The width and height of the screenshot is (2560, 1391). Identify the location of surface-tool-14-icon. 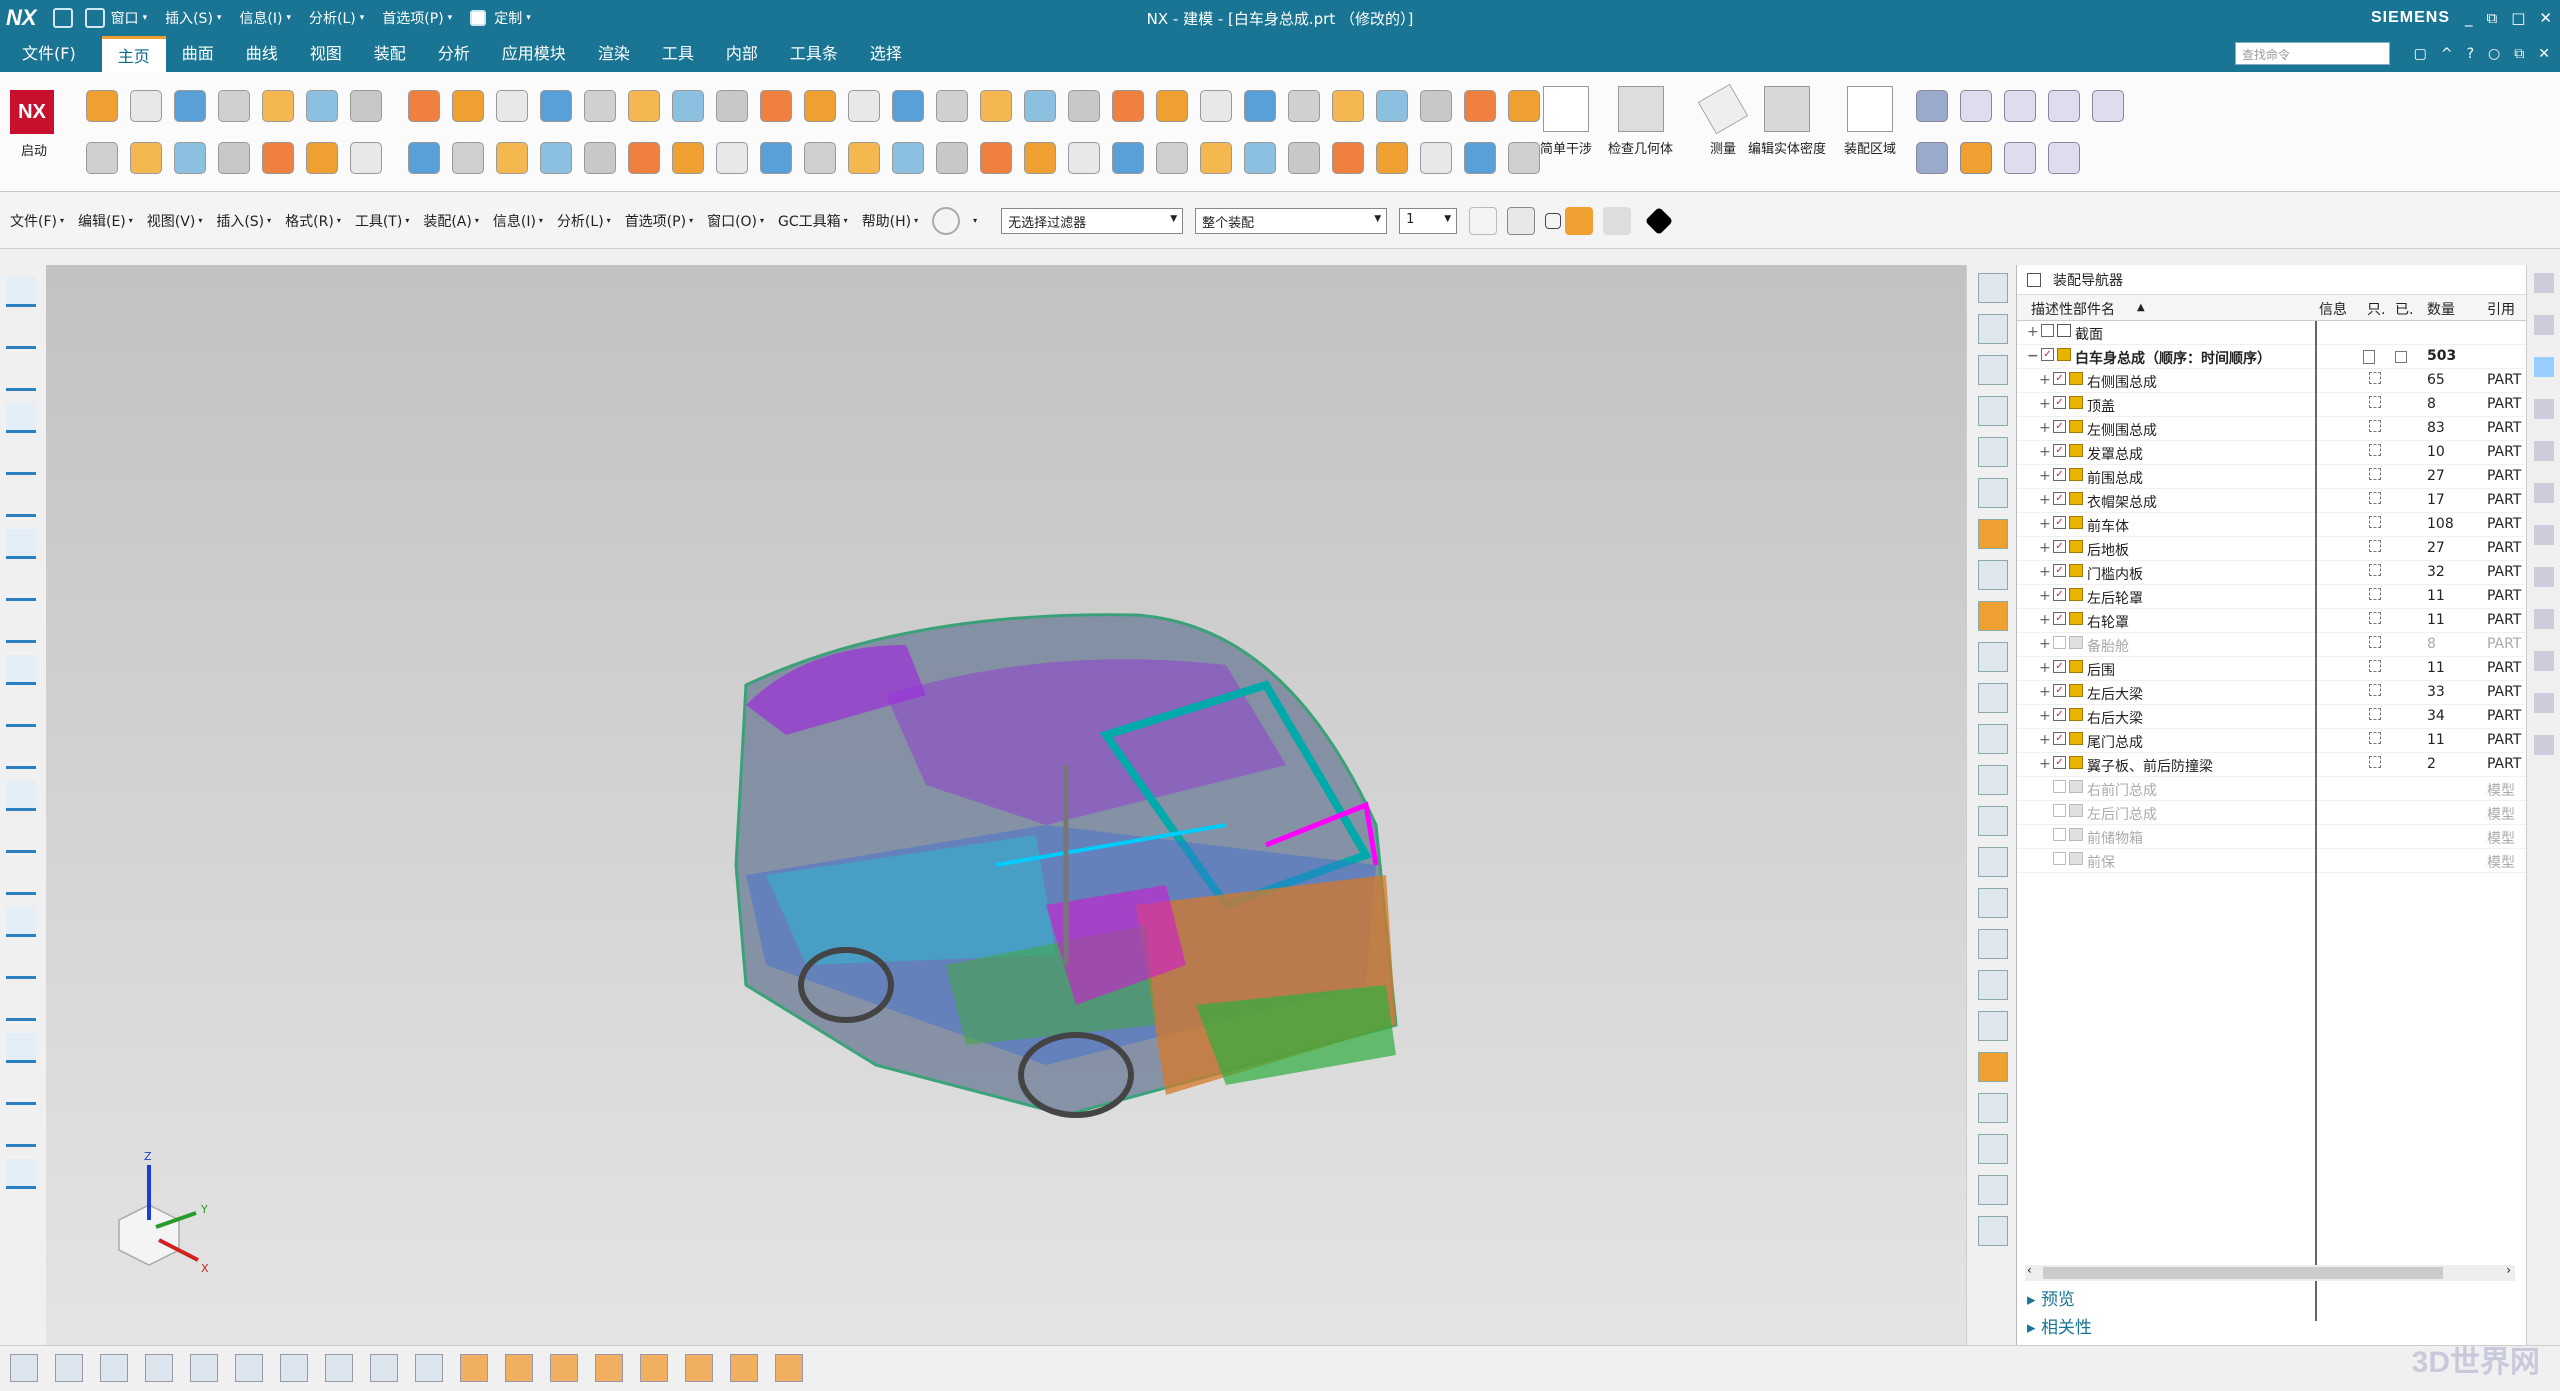
(1993, 821).